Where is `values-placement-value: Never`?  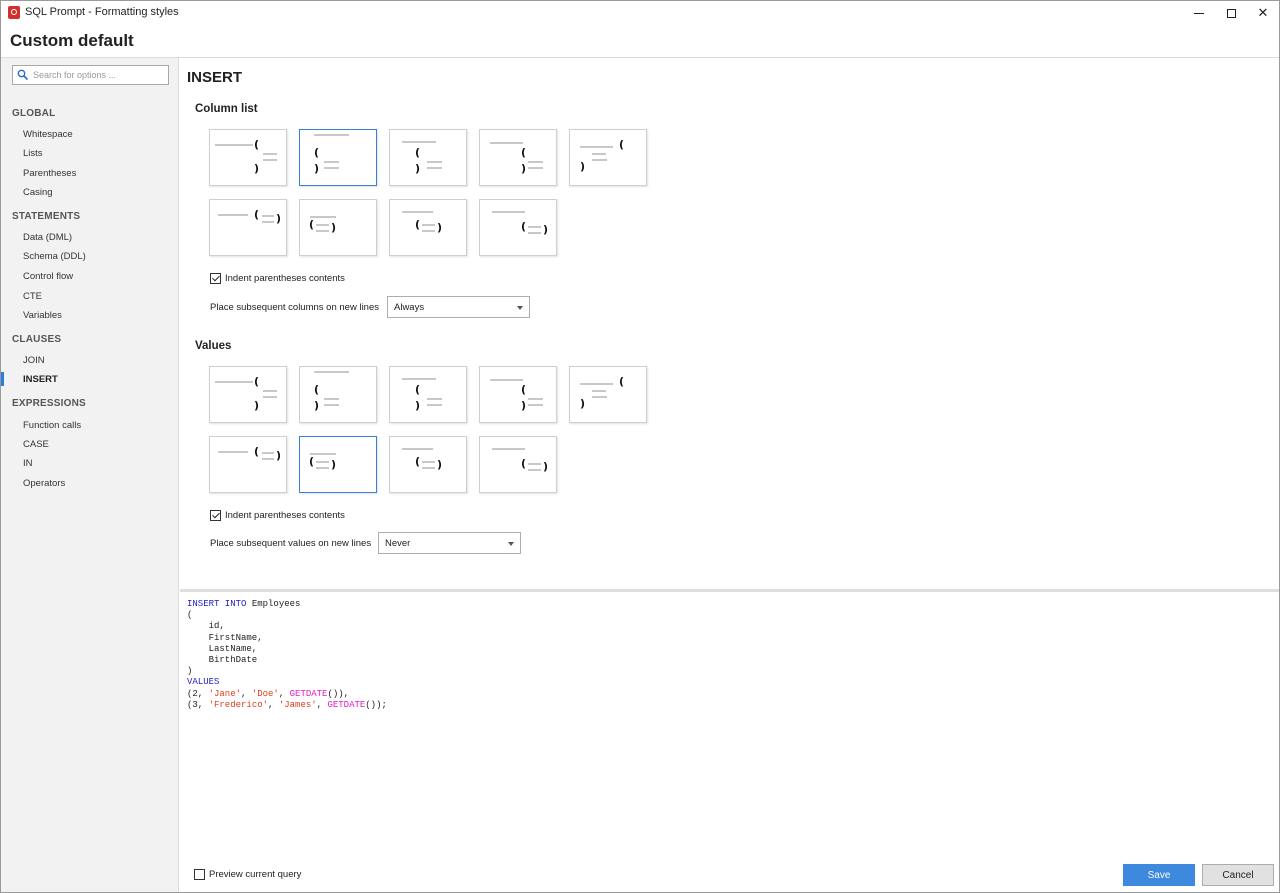 values-placement-value: Never is located at coordinates (398, 543).